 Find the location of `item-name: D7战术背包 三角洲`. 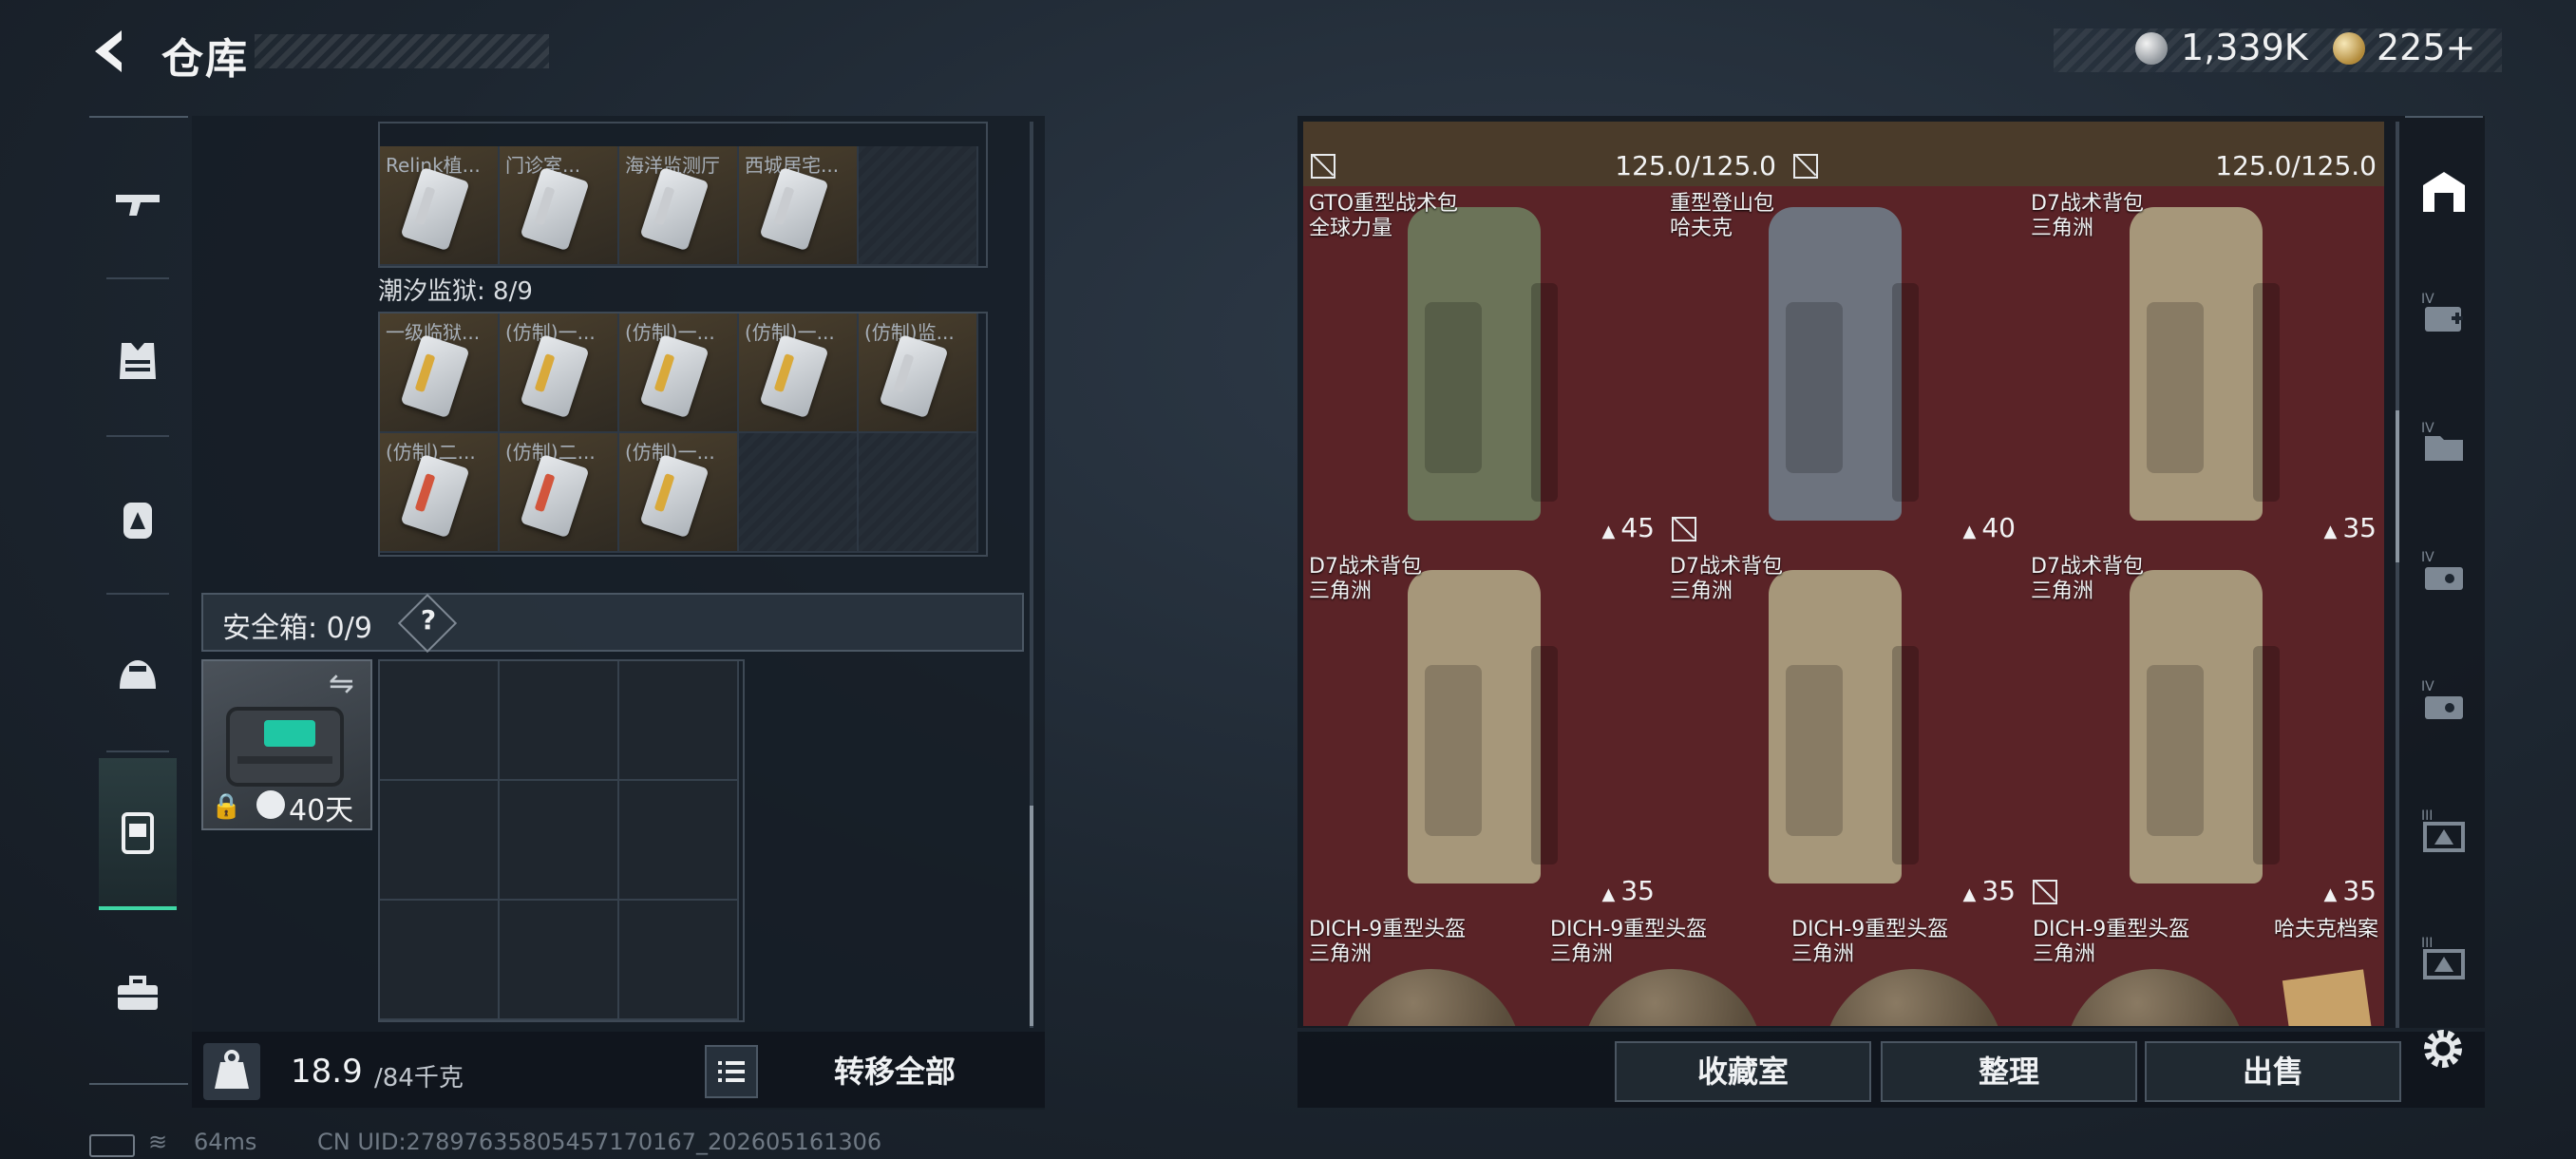

item-name: D7战术背包 三角洲 is located at coordinates (2087, 579).